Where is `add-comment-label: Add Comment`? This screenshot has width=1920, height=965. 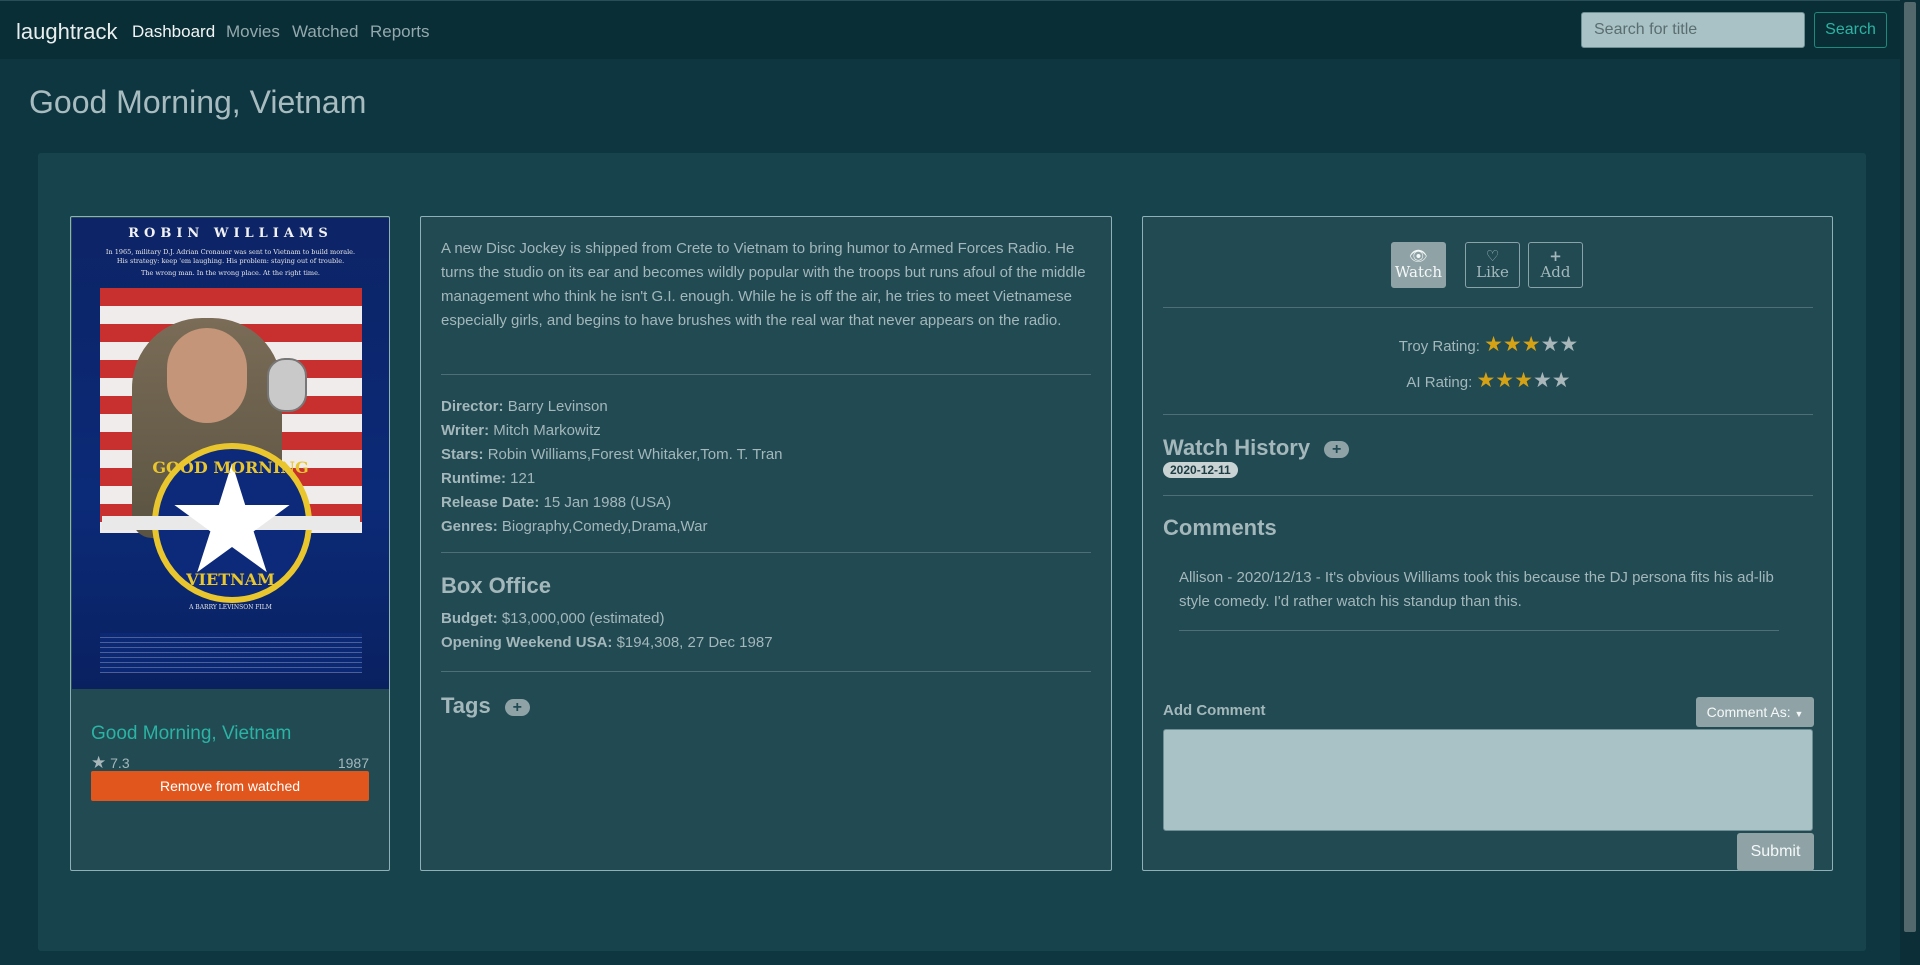
add-comment-label: Add Comment is located at coordinates (1214, 710).